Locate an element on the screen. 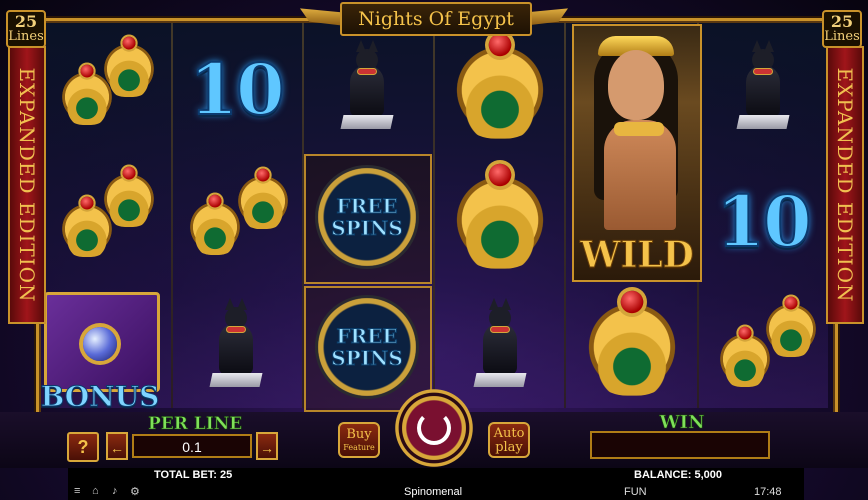 The height and width of the screenshot is (500, 868). increase-bet-button: → is located at coordinates (267, 446).